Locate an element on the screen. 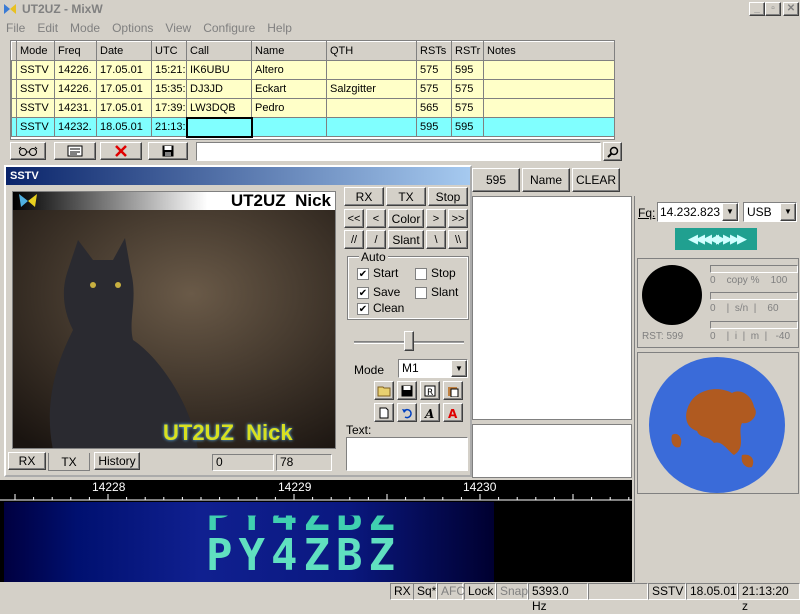  status-audio-freq: 5393.0 Hz is located at coordinates (558, 598).